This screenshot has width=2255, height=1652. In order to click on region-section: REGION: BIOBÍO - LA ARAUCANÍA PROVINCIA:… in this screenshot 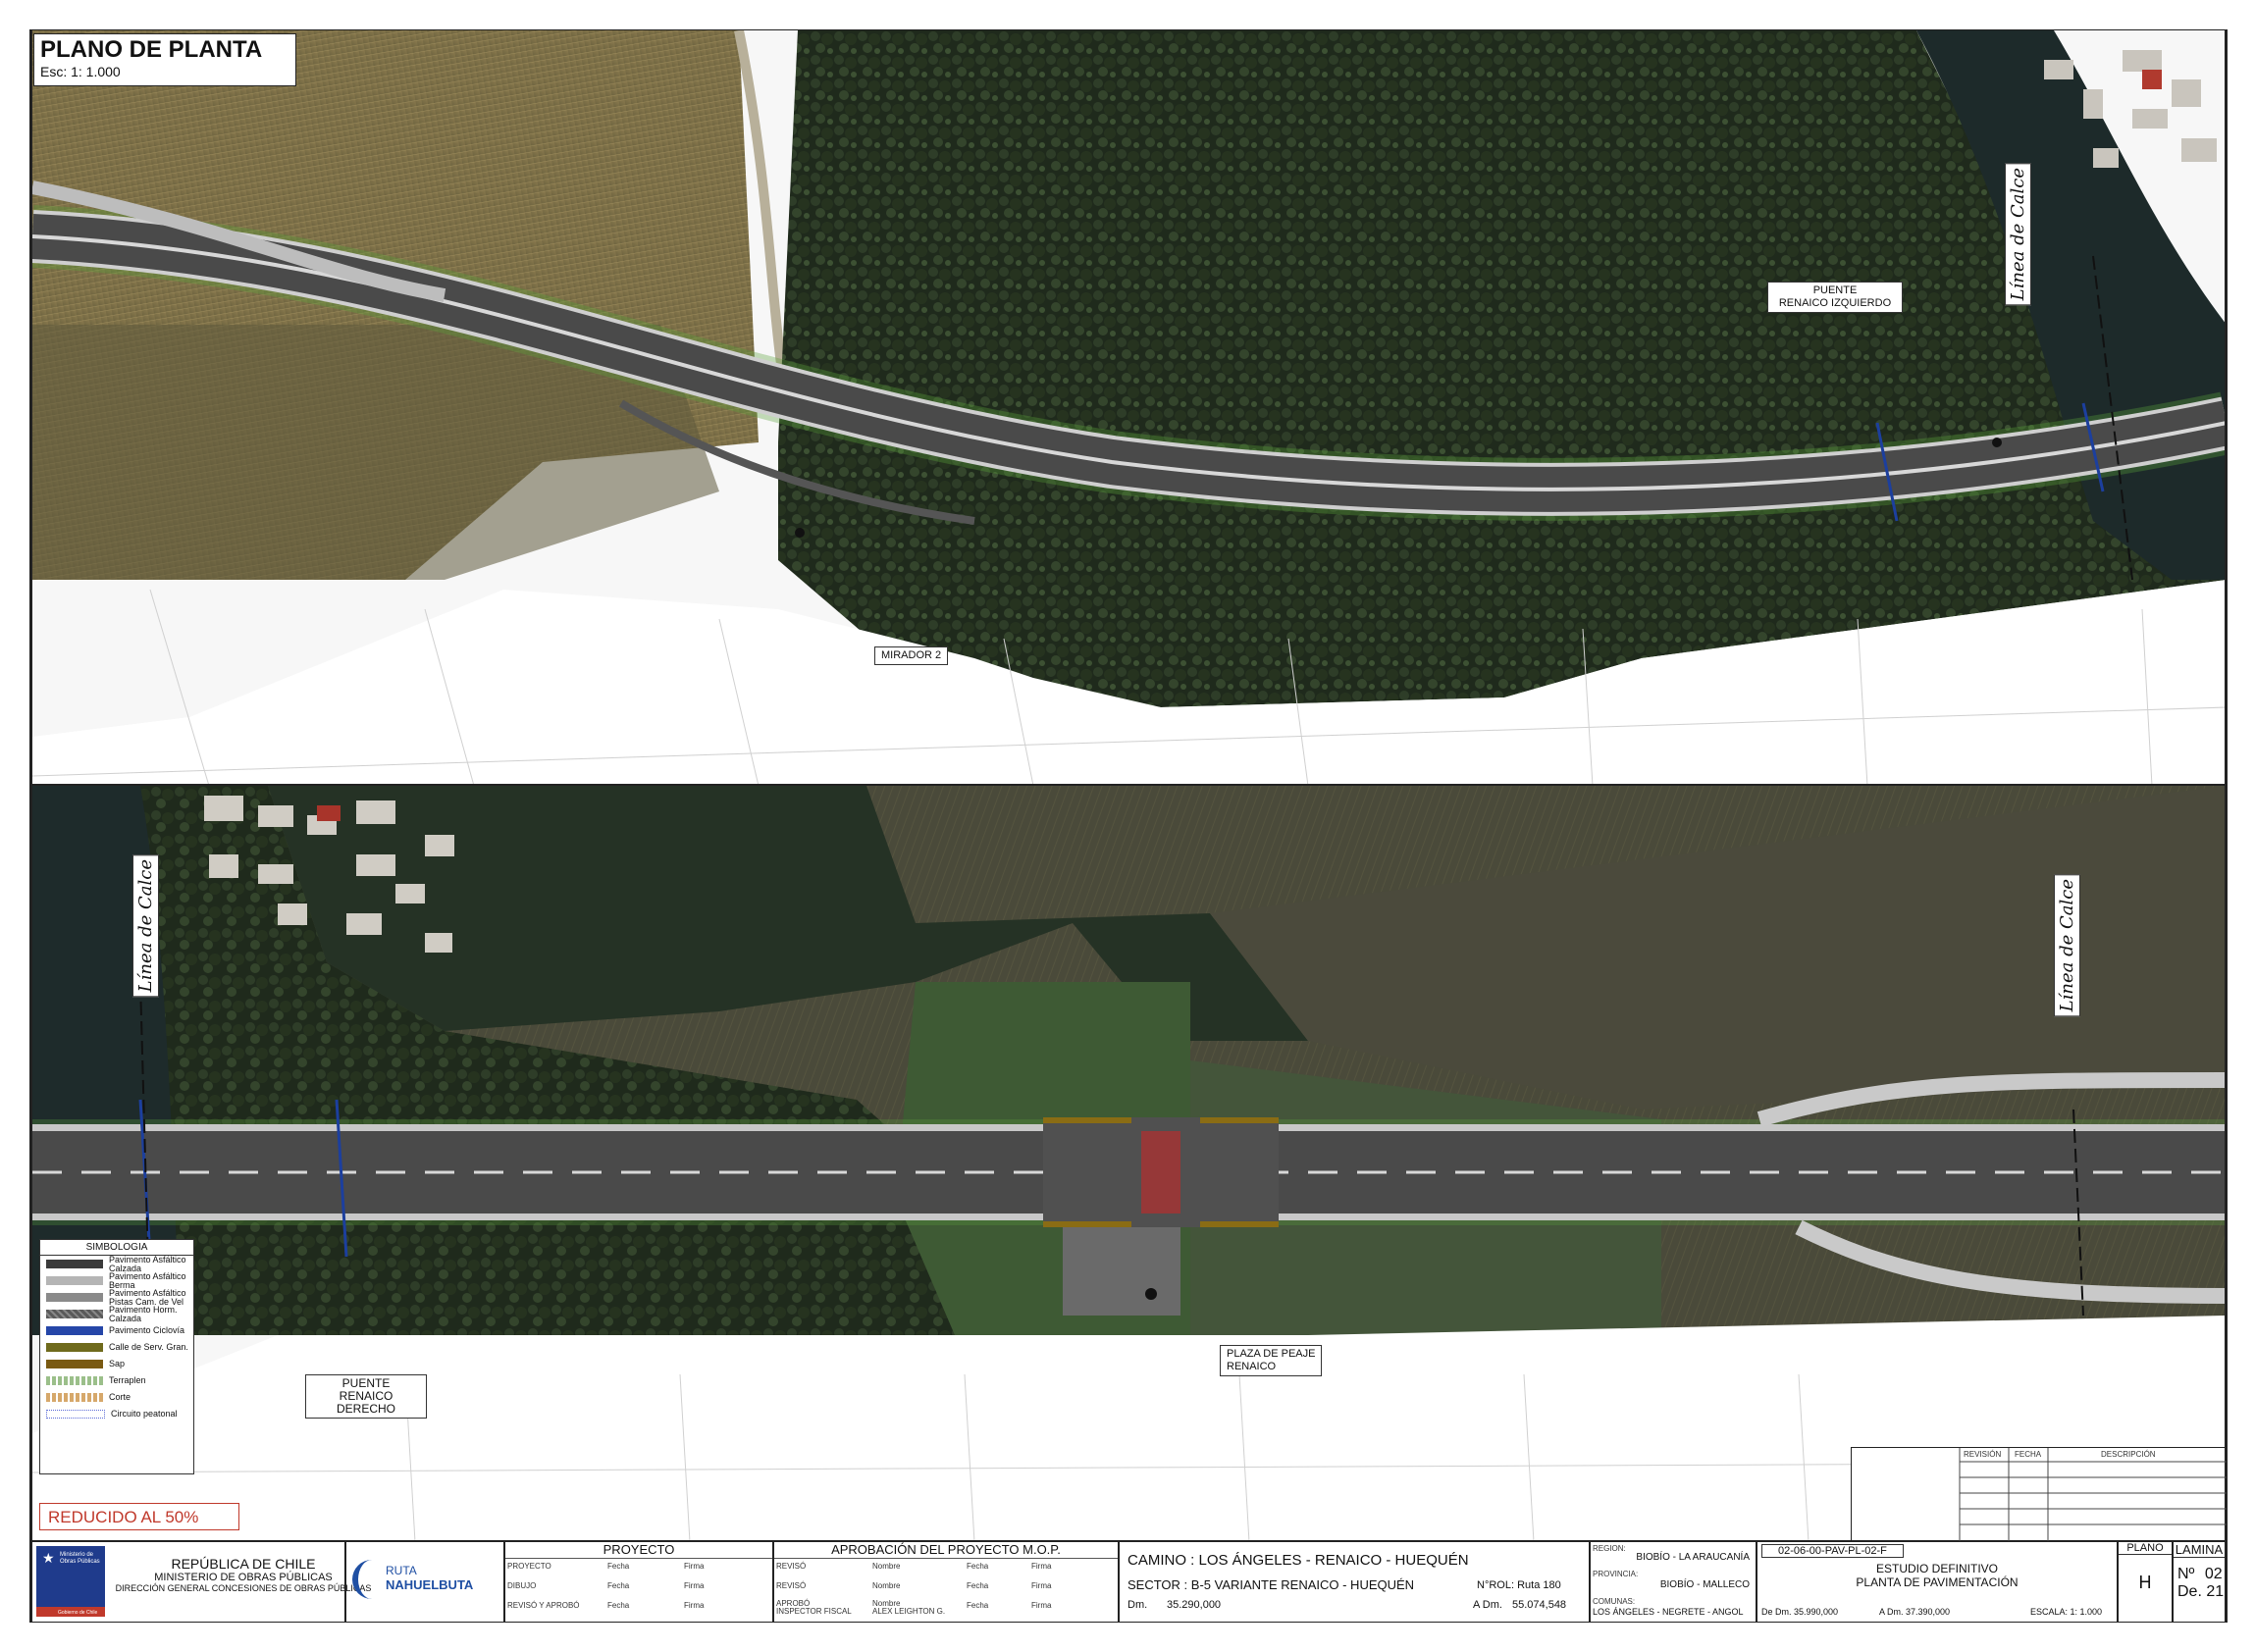, I will do `click(1672, 1581)`.